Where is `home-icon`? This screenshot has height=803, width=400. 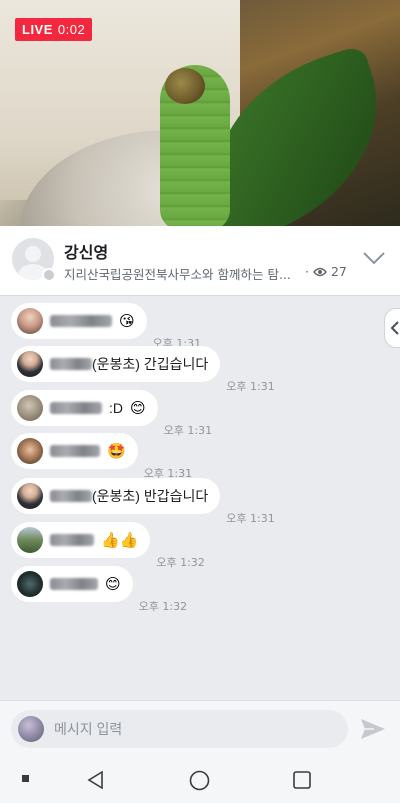 home-icon is located at coordinates (199, 780).